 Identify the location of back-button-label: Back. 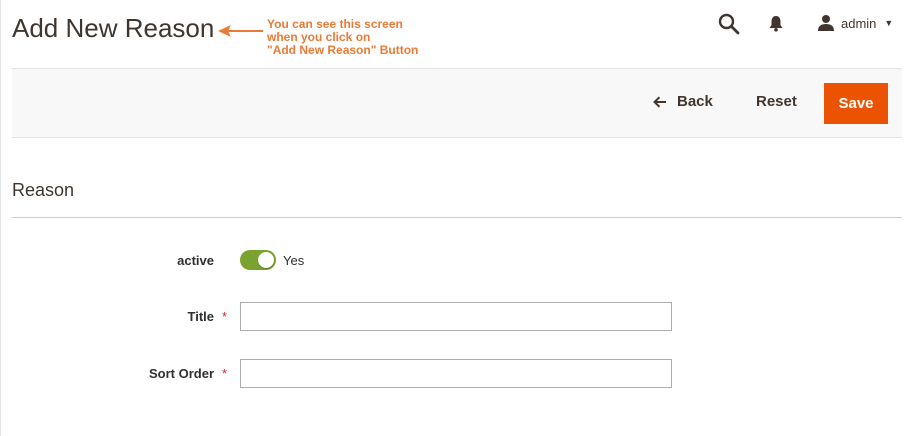
(695, 101).